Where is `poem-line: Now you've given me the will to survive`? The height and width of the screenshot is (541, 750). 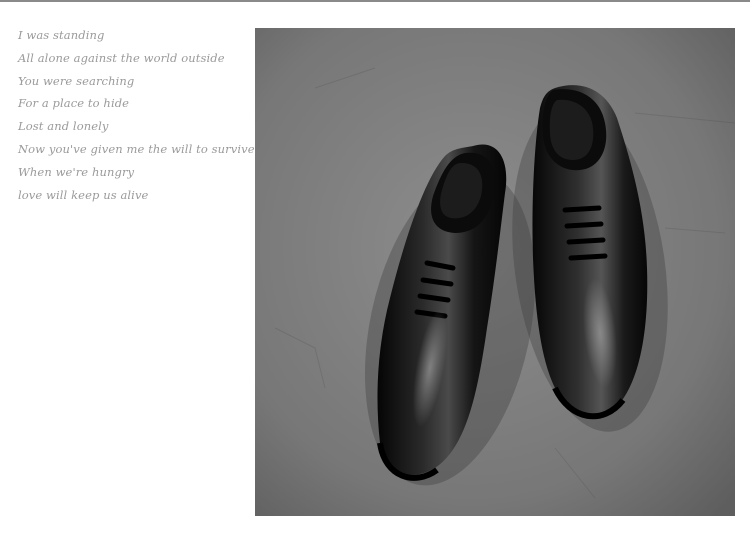 poem-line: Now you've given me the will to survive is located at coordinates (136, 148).